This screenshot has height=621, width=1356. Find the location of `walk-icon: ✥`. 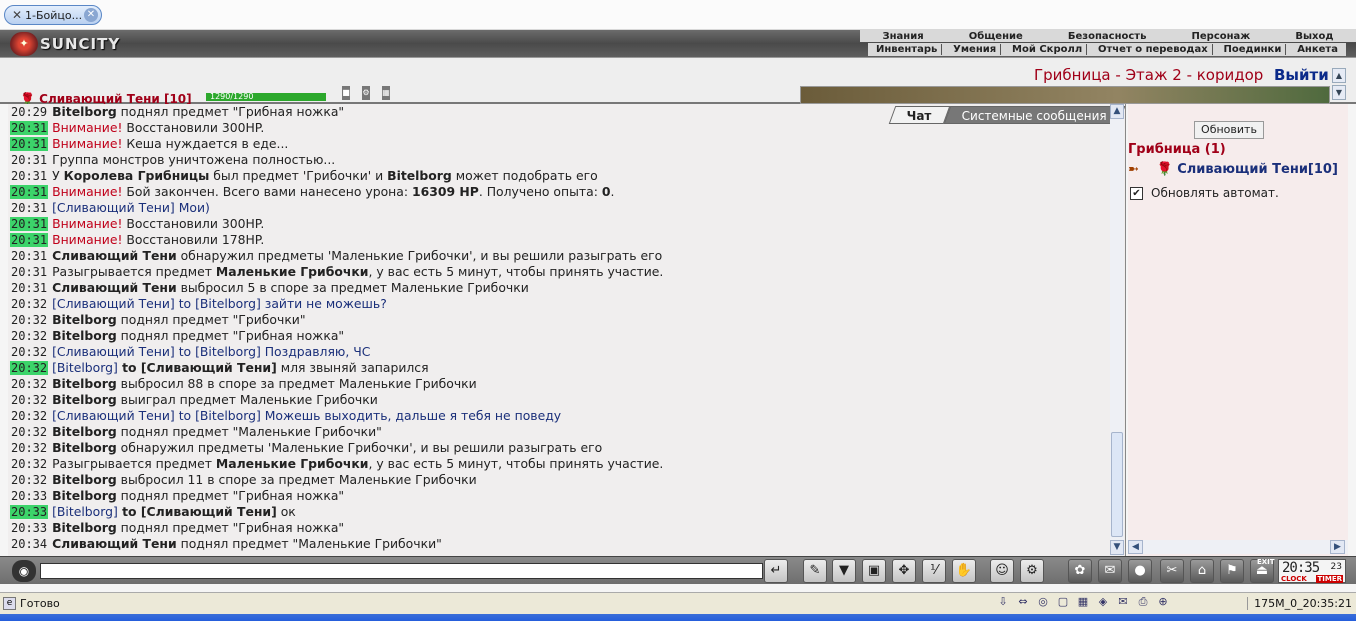

walk-icon: ✥ is located at coordinates (904, 571).